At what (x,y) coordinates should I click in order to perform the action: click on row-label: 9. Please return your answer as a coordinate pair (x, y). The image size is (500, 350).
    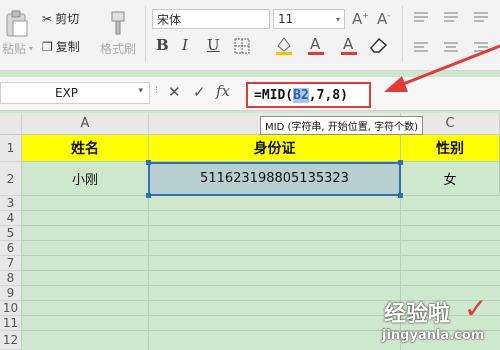
    Looking at the image, I should click on (10, 293).